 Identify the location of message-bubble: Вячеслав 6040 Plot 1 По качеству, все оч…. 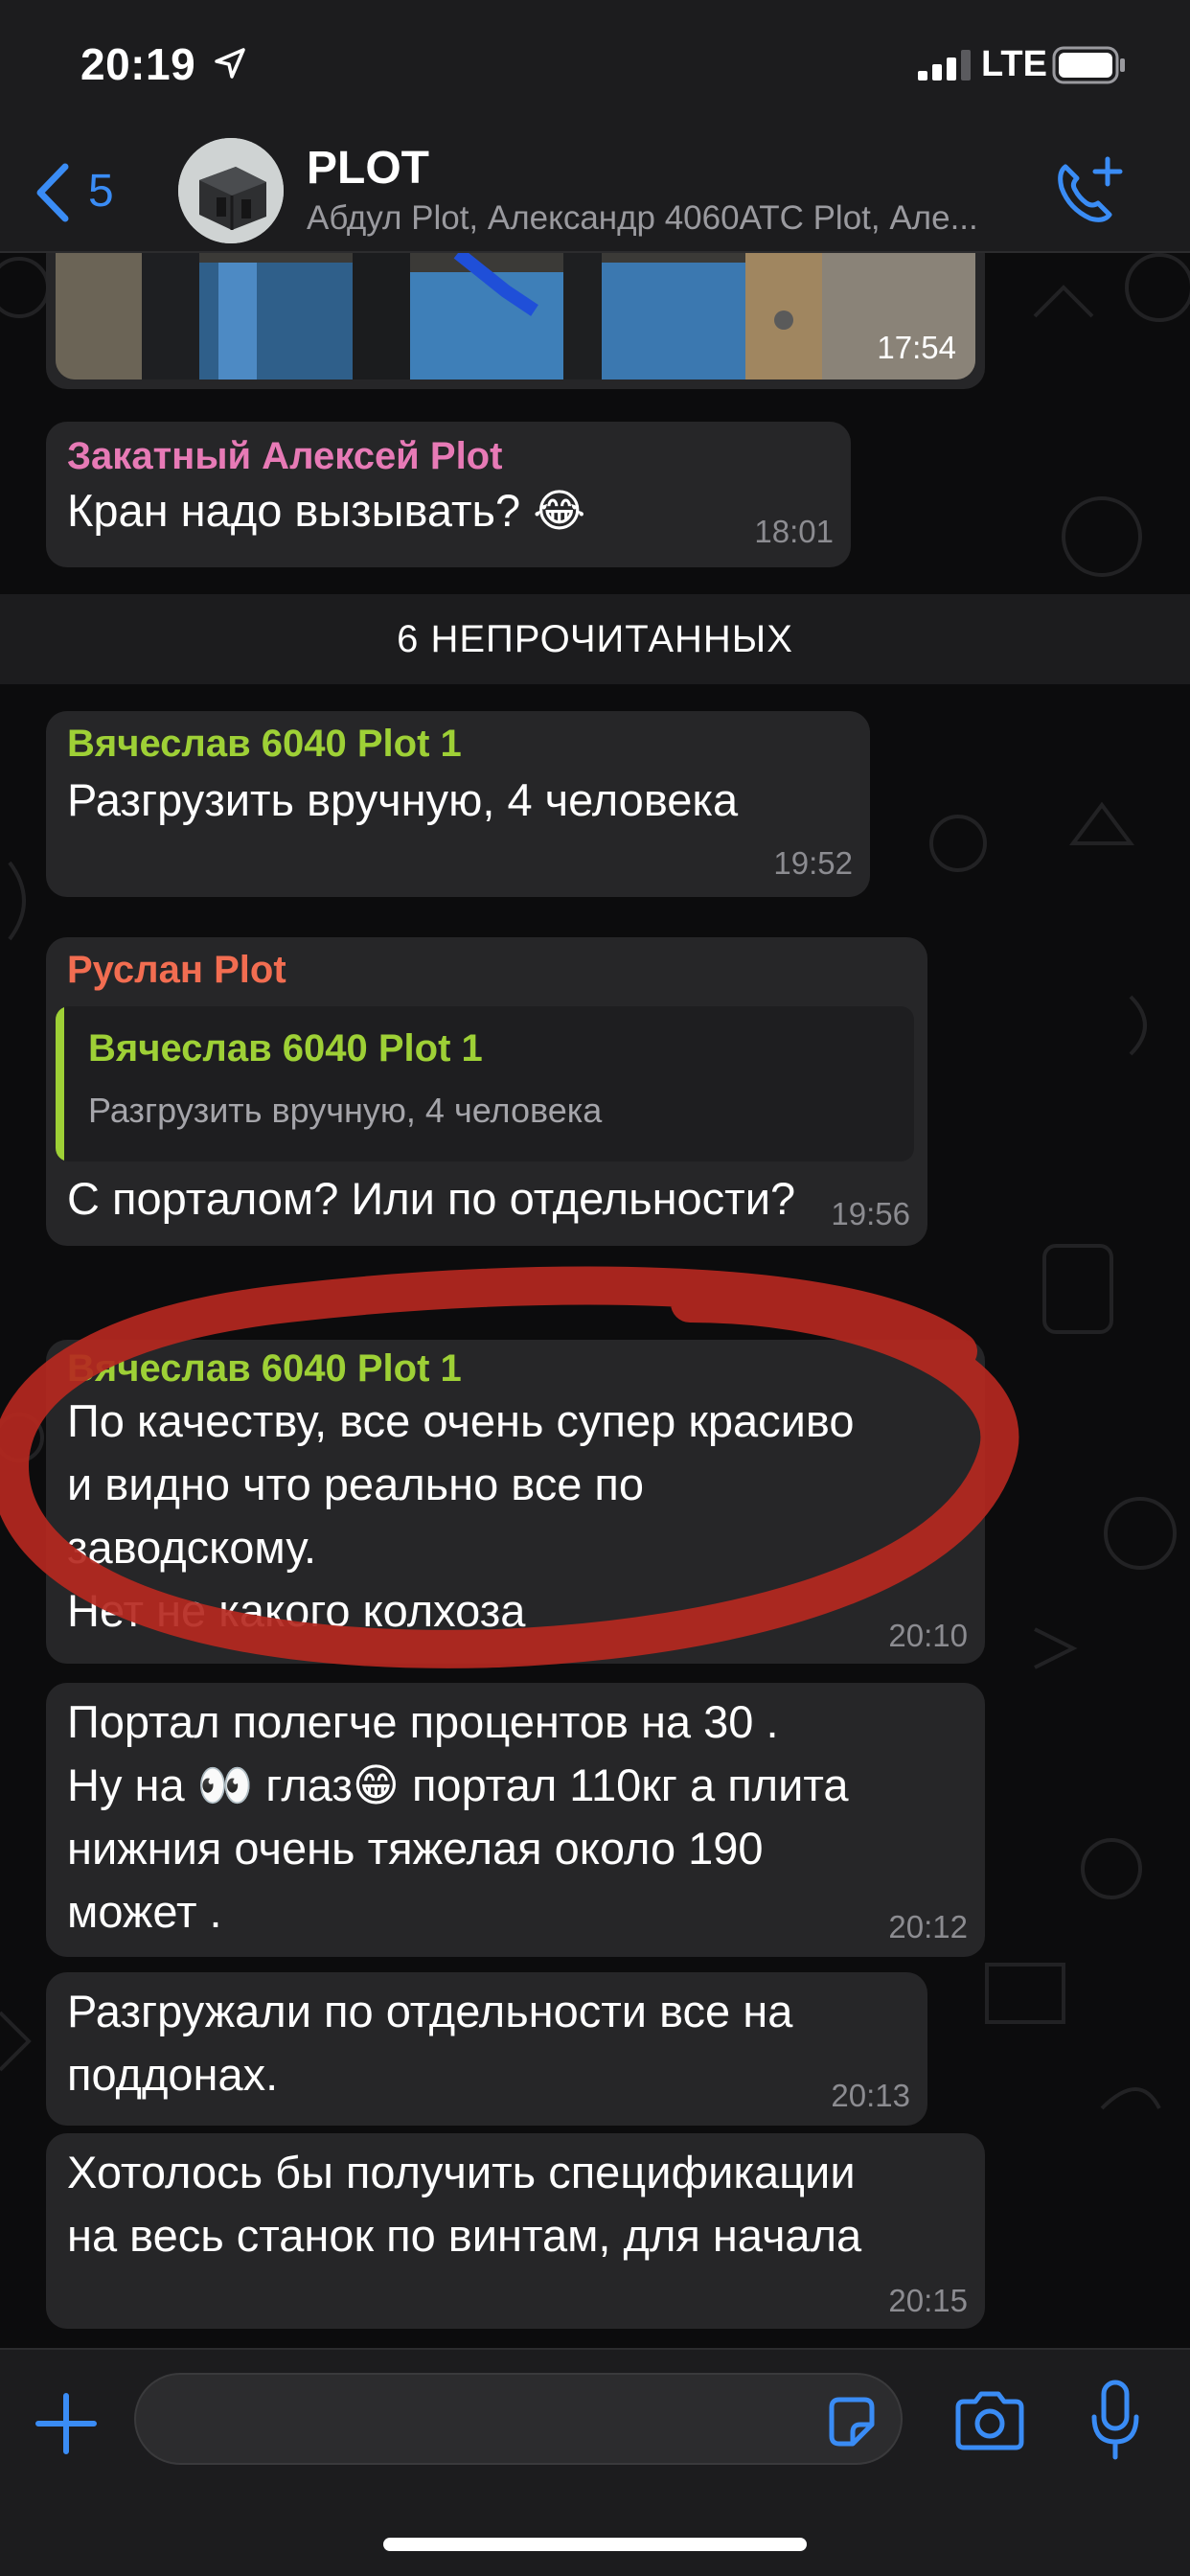
(515, 1502).